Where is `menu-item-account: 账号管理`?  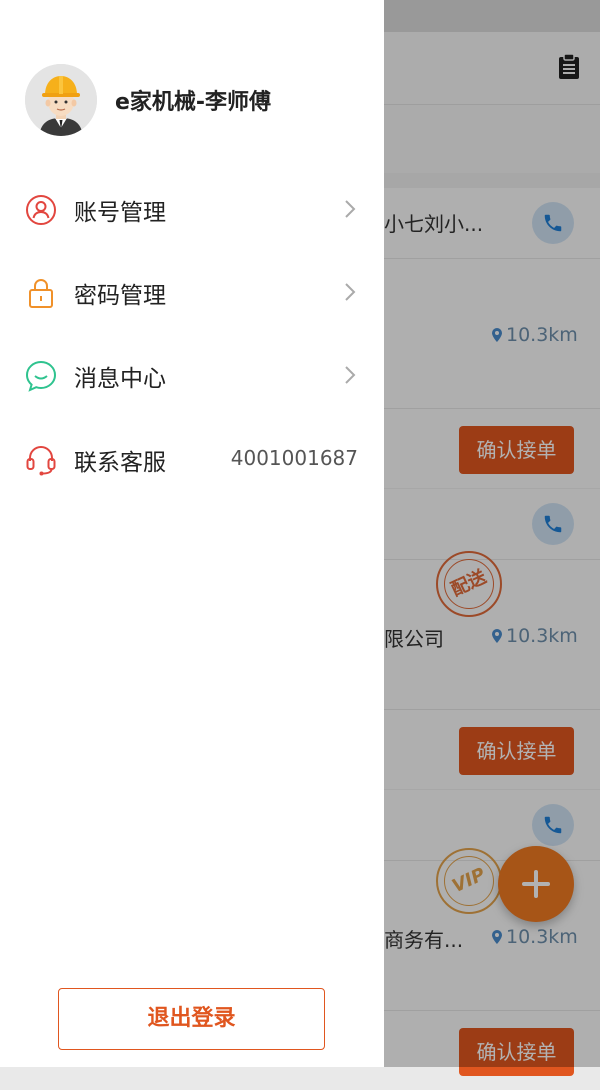
menu-item-account: 账号管理 is located at coordinates (192, 209).